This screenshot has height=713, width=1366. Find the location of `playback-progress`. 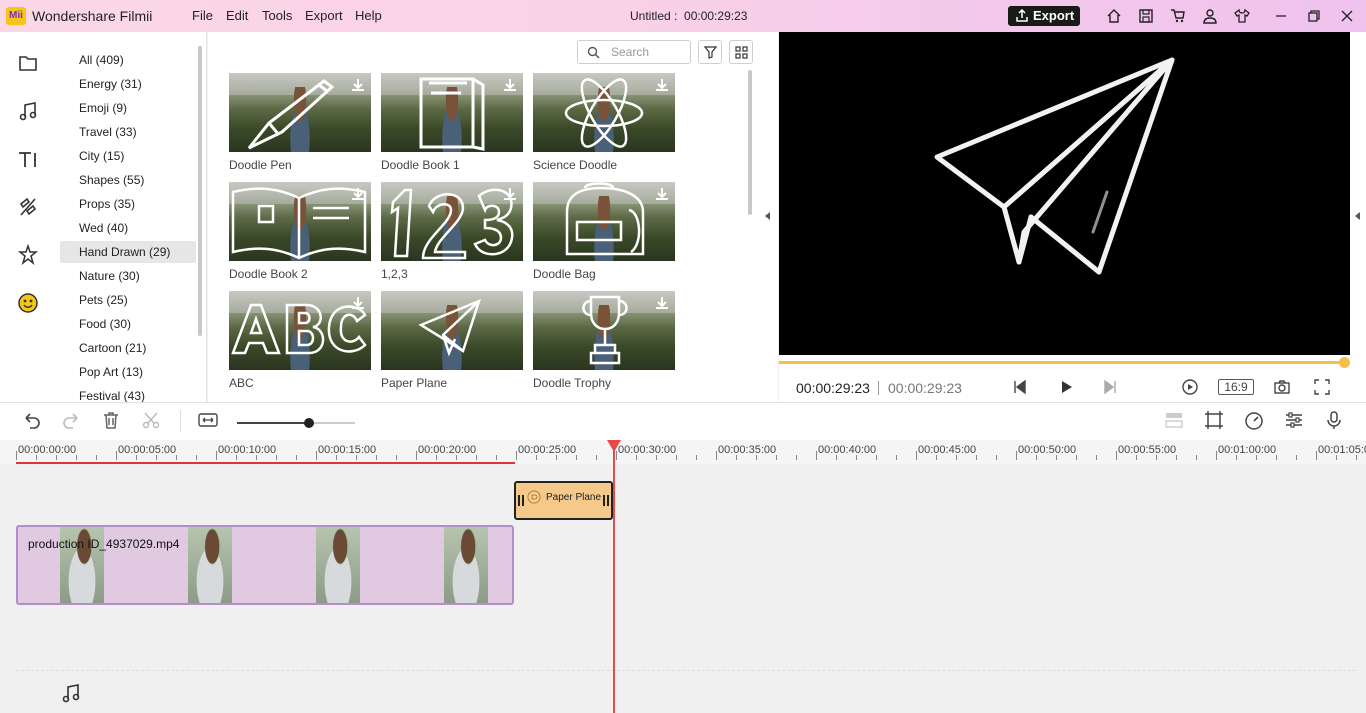

playback-progress is located at coordinates (1062, 362).